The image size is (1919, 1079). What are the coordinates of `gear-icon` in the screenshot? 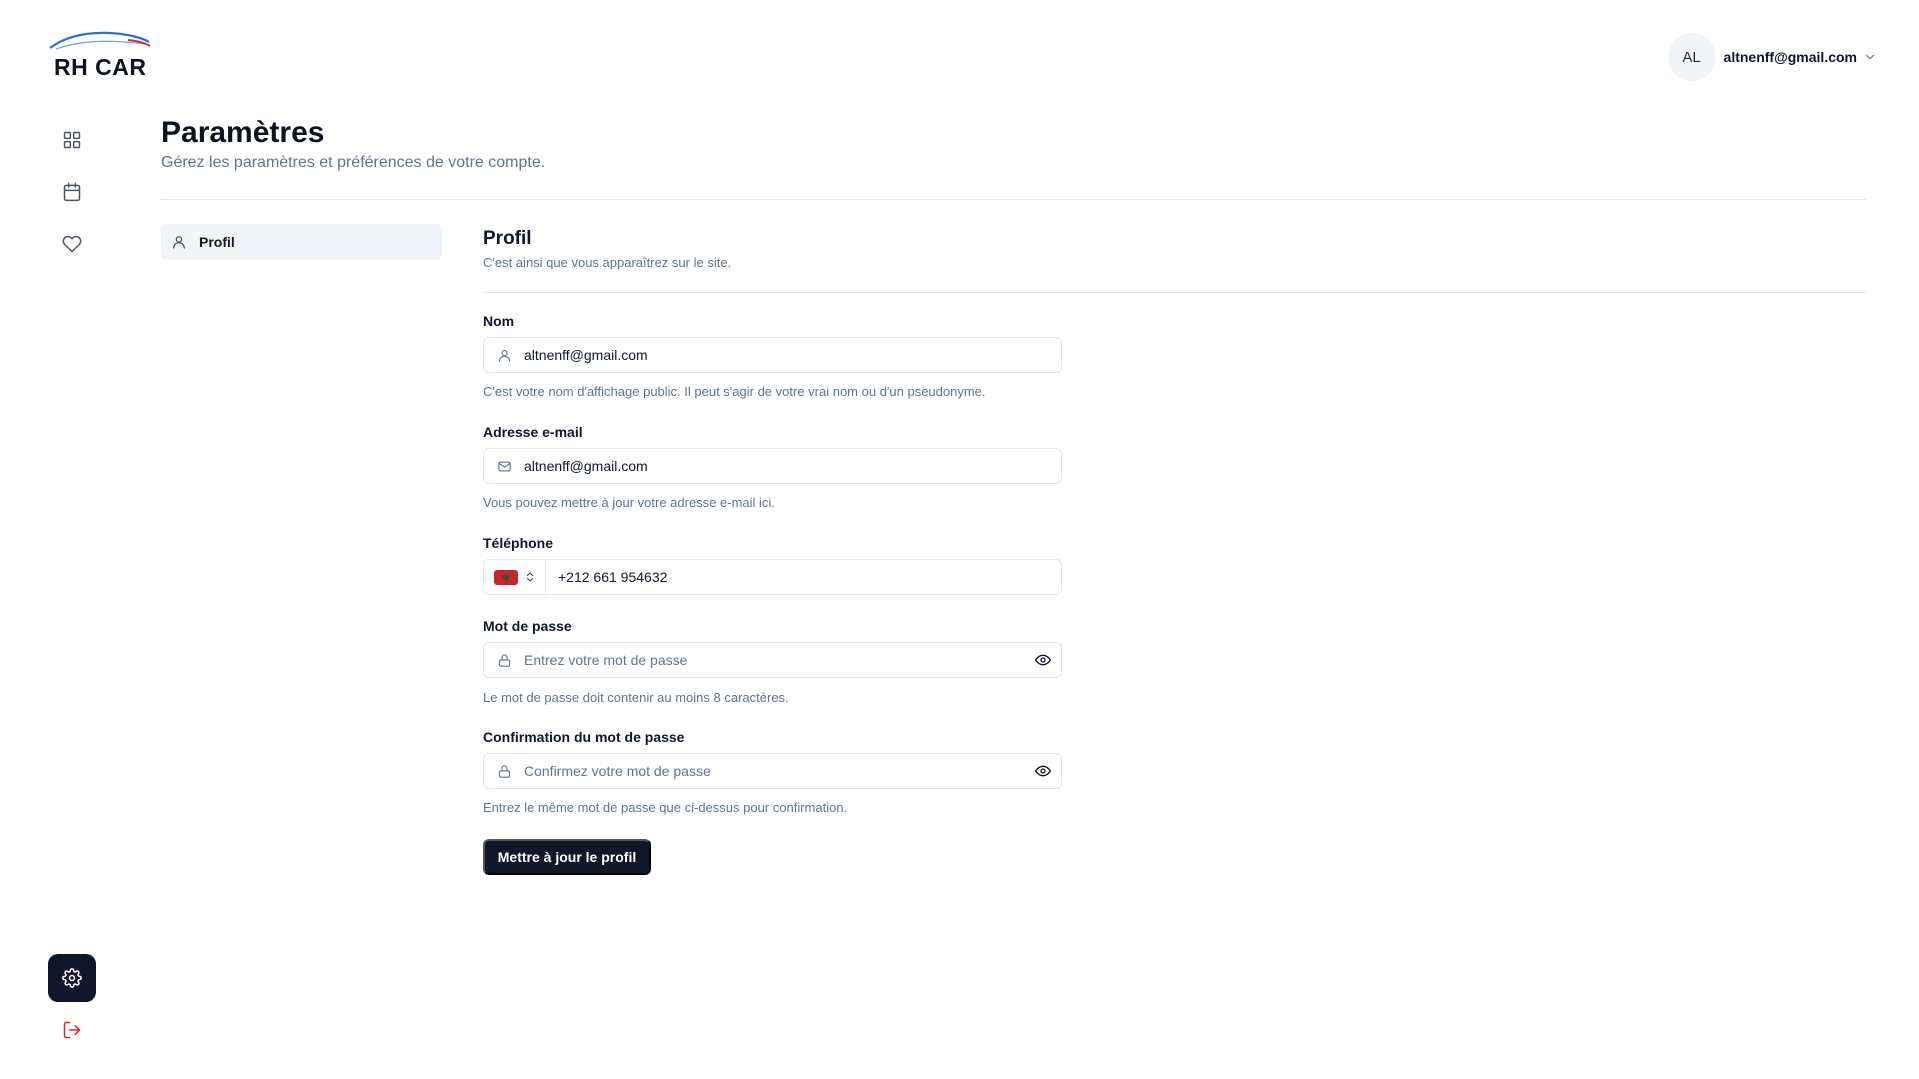 It's located at (72, 978).